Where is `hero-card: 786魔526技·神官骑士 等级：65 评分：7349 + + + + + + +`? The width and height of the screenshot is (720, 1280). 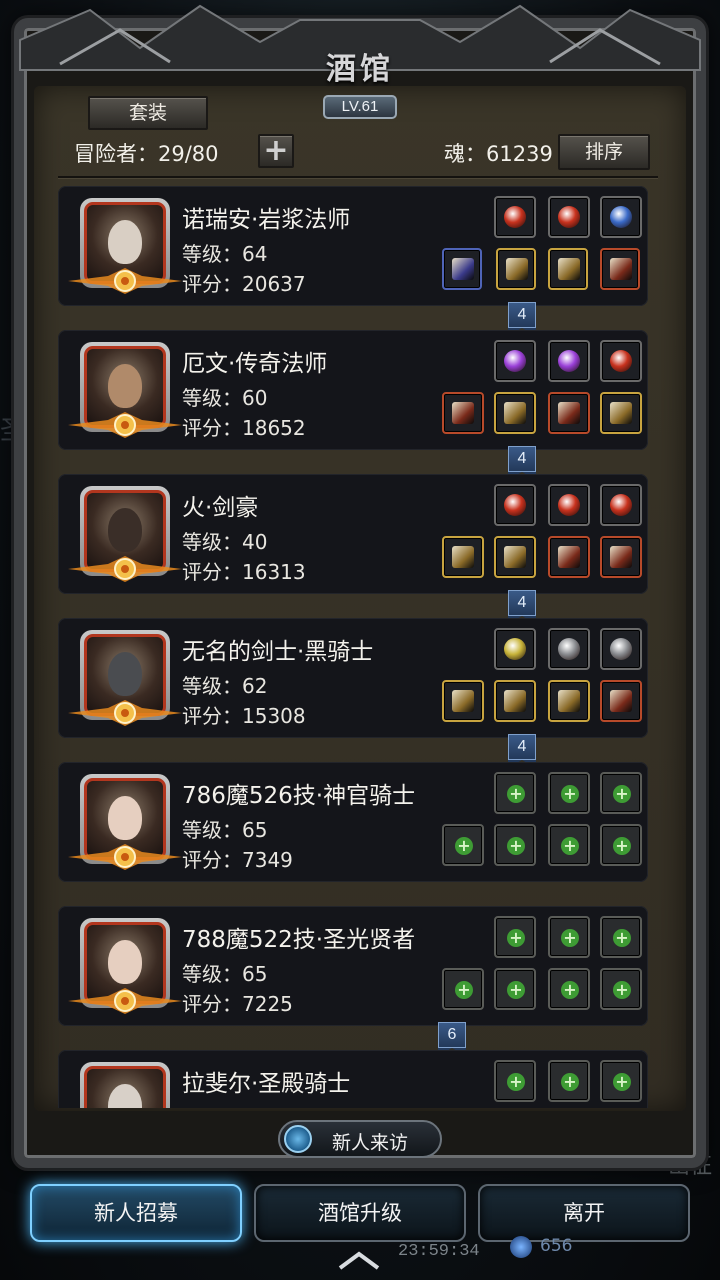
hero-card: 786魔526技·神官骑士 等级：65 评分：7349 + + + + + + + is located at coordinates (353, 822).